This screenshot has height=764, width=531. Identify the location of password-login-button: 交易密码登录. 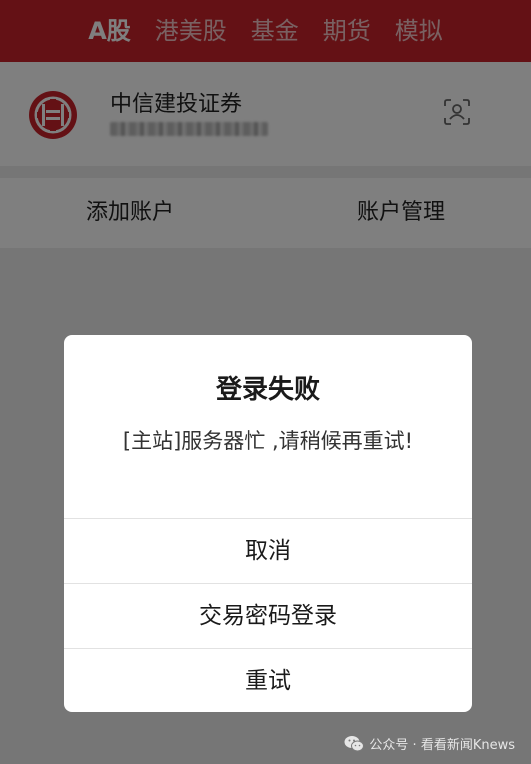
(268, 615).